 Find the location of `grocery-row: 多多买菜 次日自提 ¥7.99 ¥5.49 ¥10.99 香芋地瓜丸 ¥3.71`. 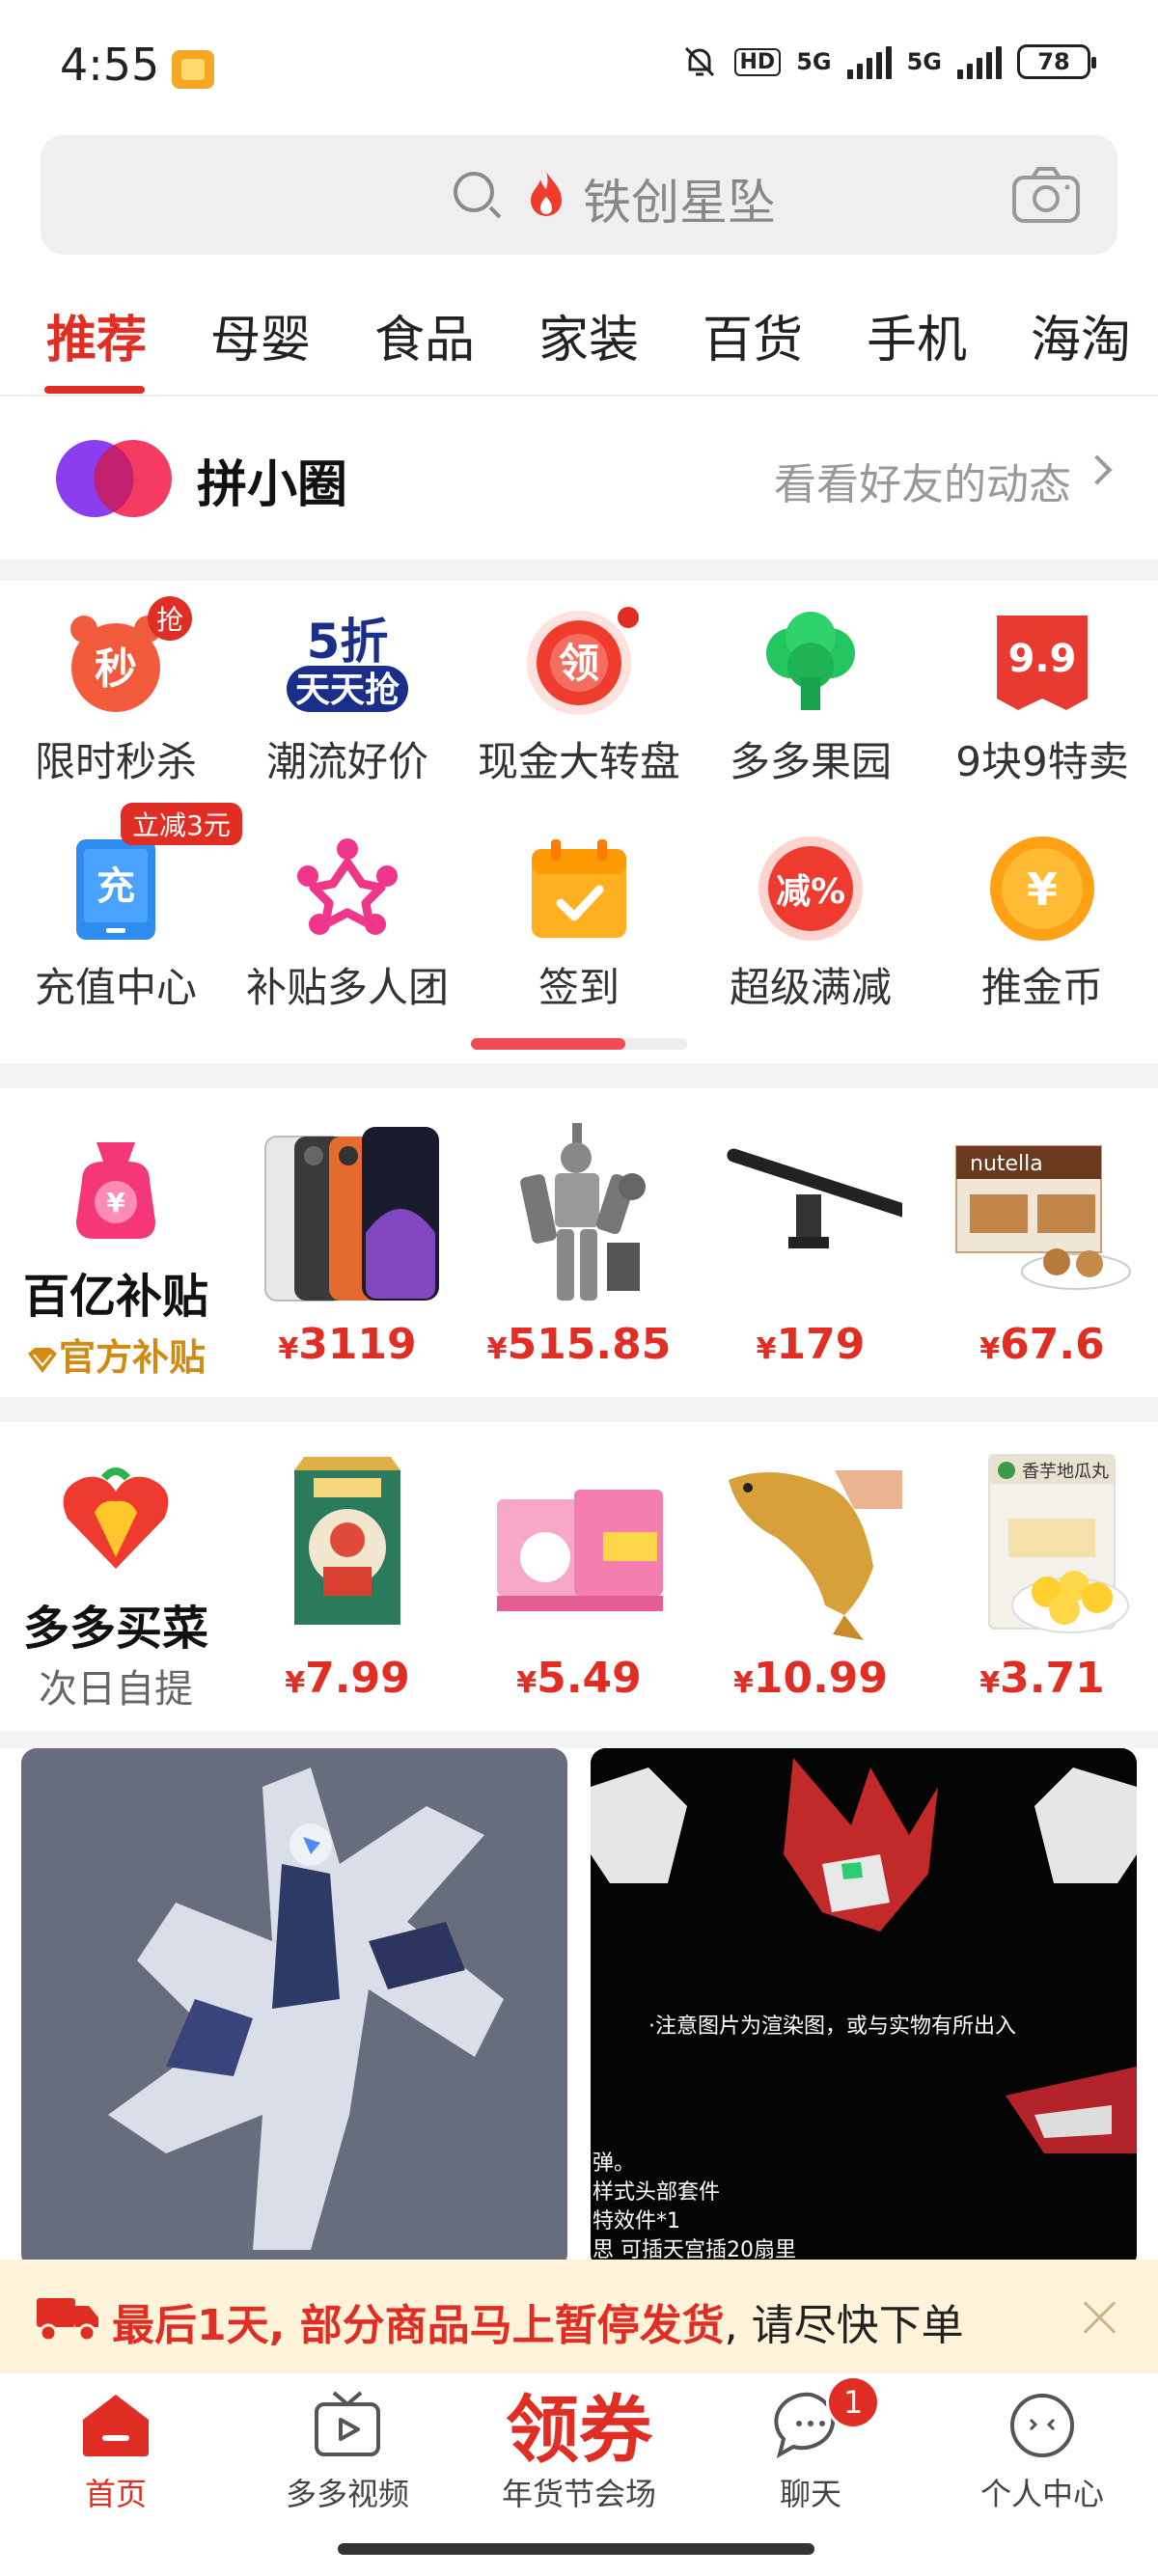

grocery-row: 多多买菜 次日自提 ¥7.99 ¥5.49 ¥10.99 香芋地瓜丸 ¥3.71 is located at coordinates (579, 1577).